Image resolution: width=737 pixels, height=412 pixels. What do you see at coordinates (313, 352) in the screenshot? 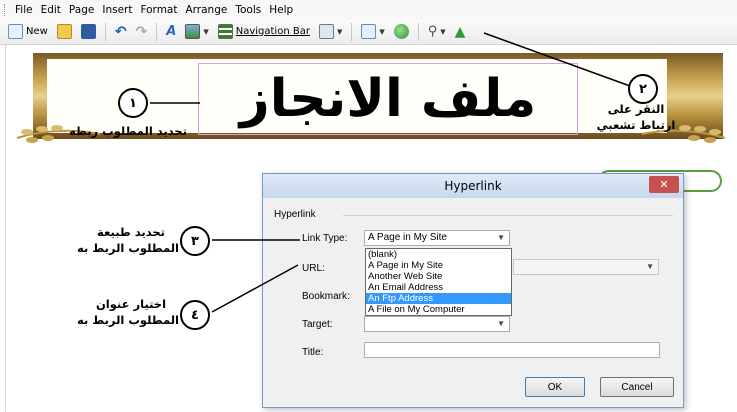
I see `title-label: Title:` at bounding box center [313, 352].